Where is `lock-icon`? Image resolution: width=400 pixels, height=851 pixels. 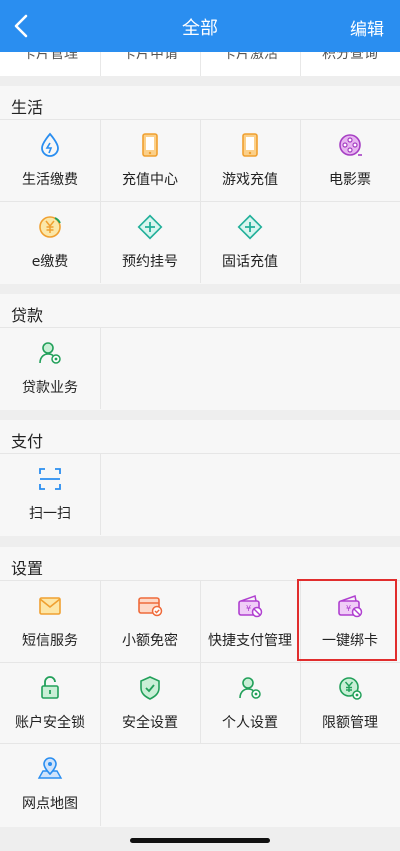 lock-icon is located at coordinates (50, 687).